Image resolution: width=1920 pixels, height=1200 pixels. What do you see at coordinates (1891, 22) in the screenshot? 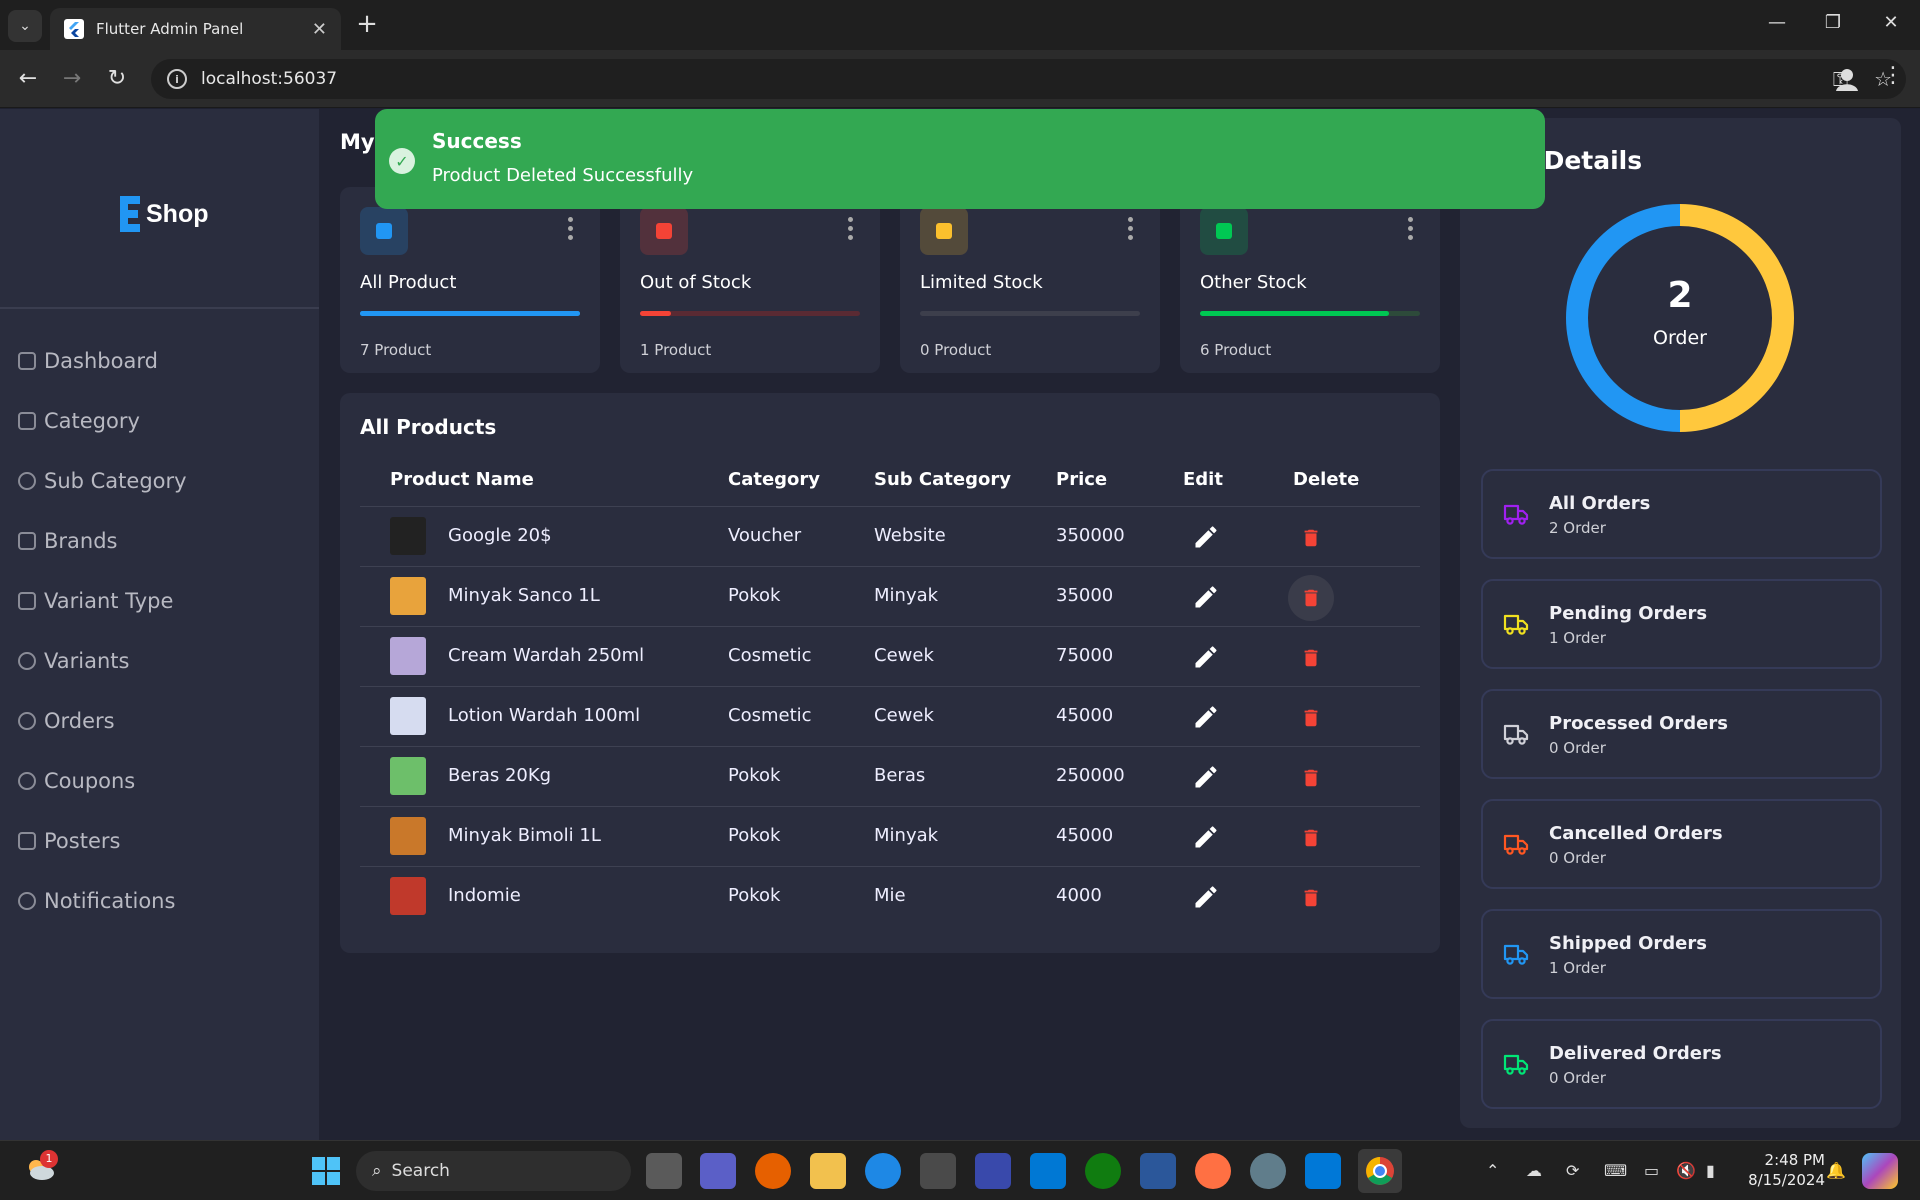
I see `close-window-button: ✕` at bounding box center [1891, 22].